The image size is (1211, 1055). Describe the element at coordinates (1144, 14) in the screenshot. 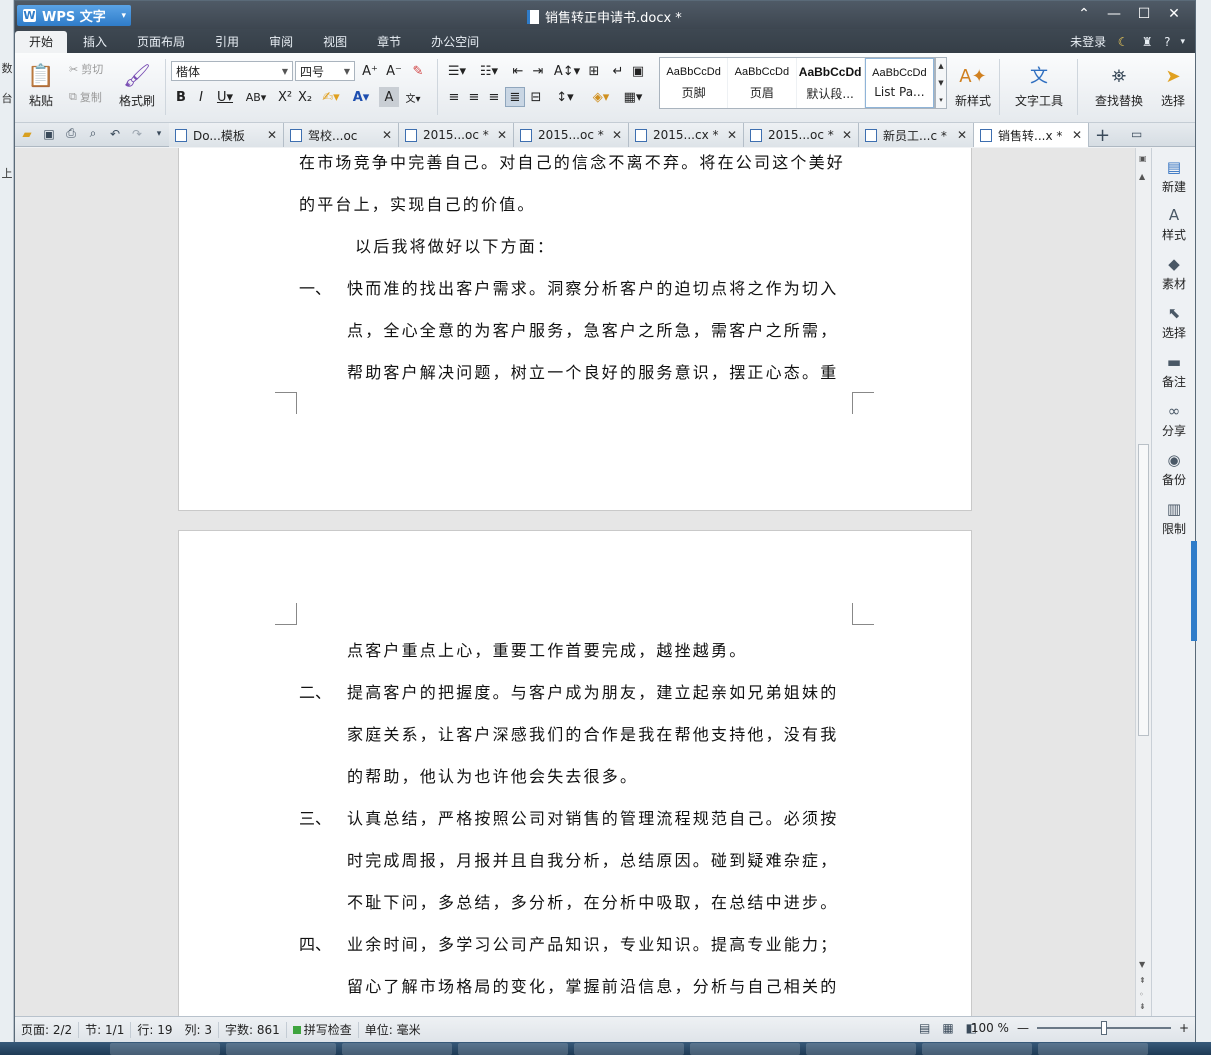

I see `maximize-button: ☐` at that location.